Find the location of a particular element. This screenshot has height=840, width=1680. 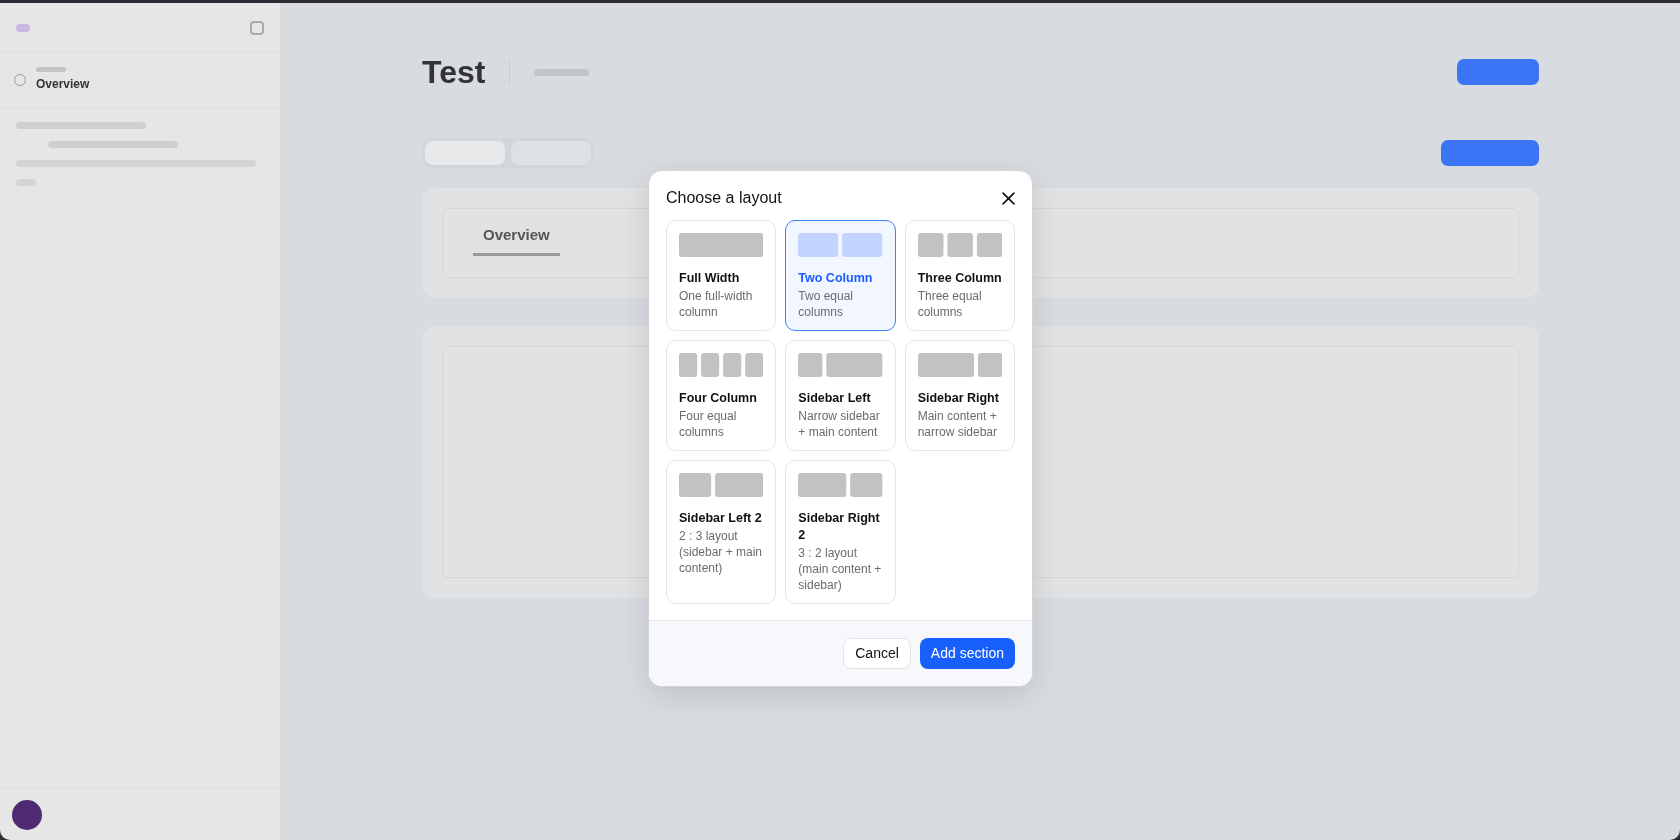

dialog-title: Choose a layout is located at coordinates (724, 198).